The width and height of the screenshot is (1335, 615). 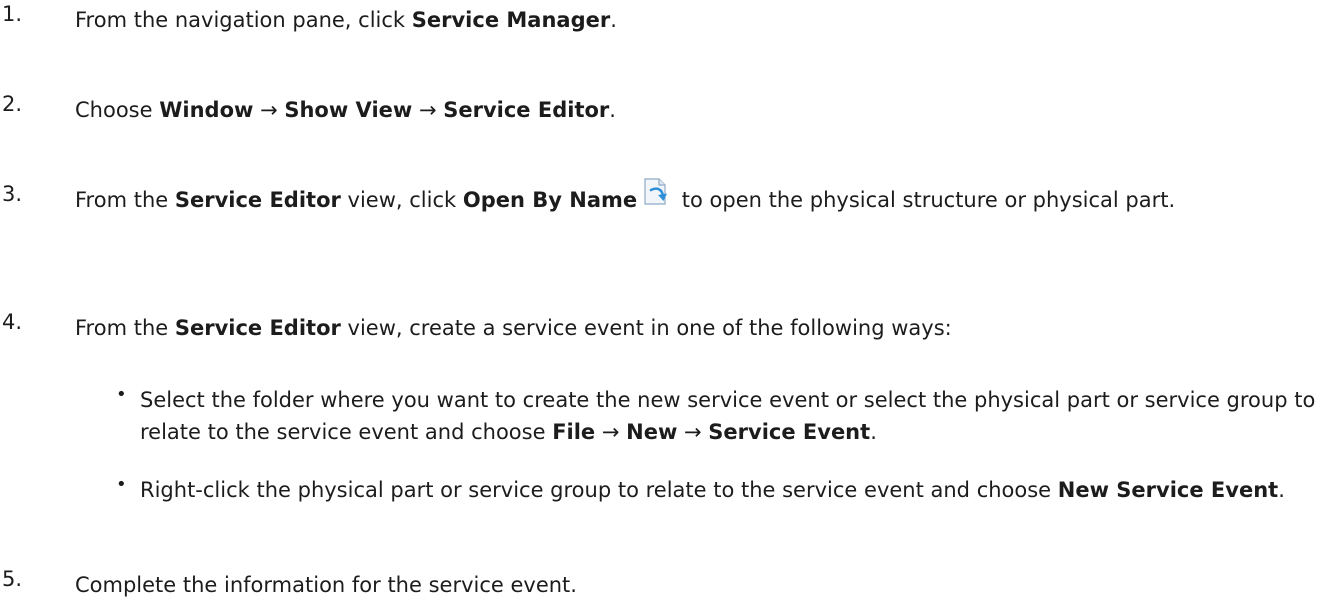 I want to click on ui-term: New Service Event, so click(x=1168, y=490).